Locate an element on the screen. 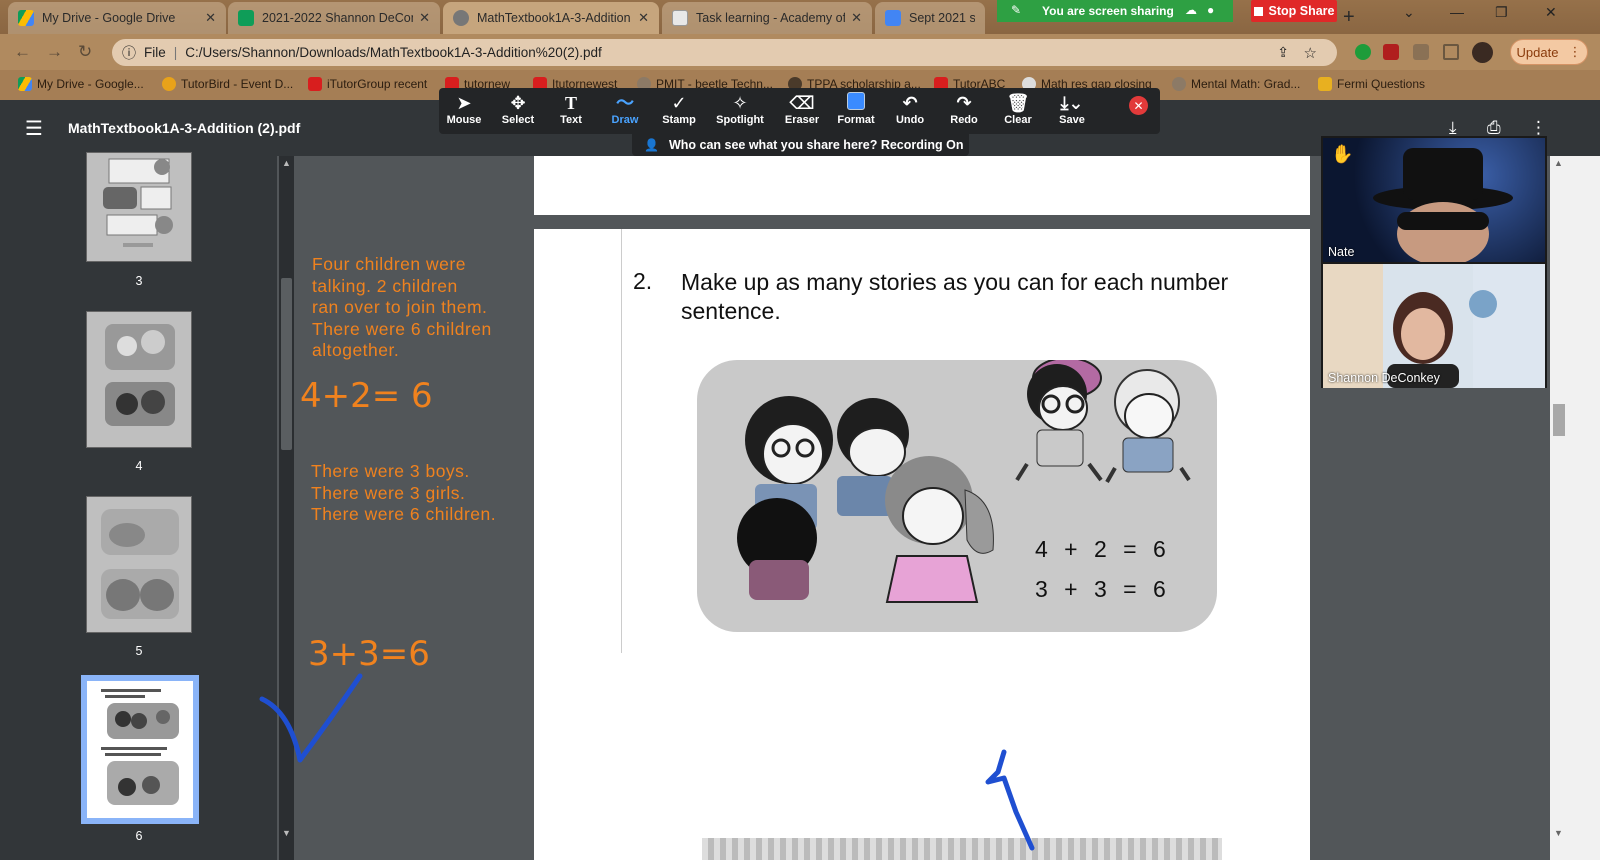 The image size is (1600, 860). video-tile-nate: ✋ Nate is located at coordinates (1434, 202).